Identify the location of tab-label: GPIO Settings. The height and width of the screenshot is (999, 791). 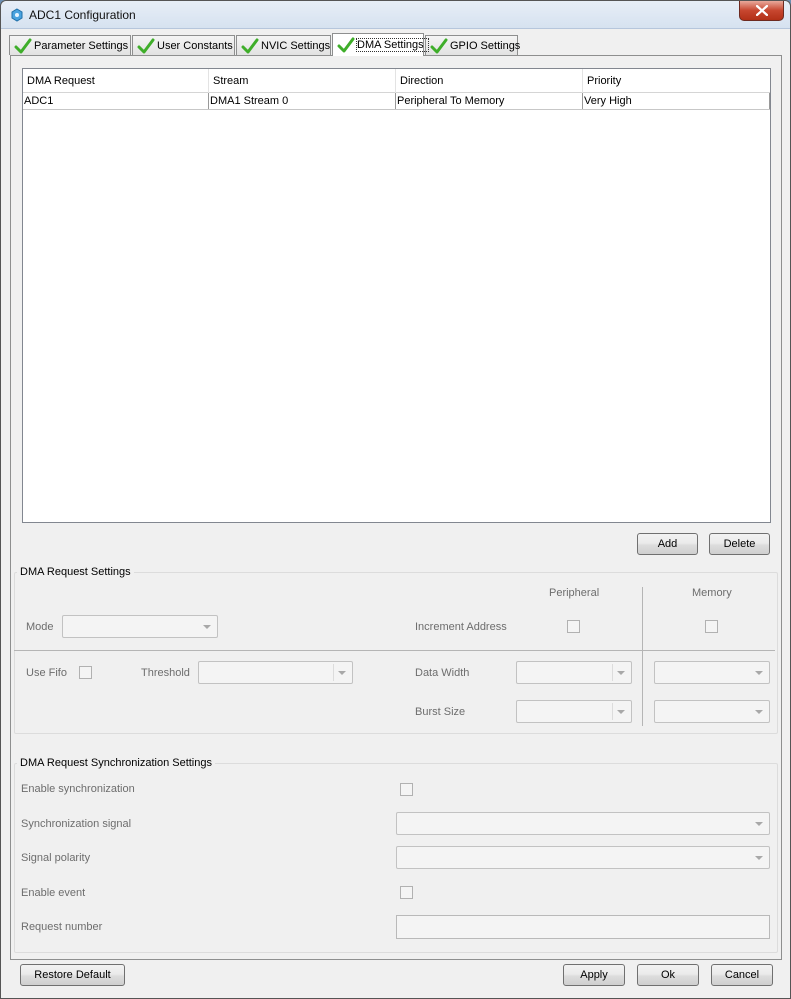
(485, 45).